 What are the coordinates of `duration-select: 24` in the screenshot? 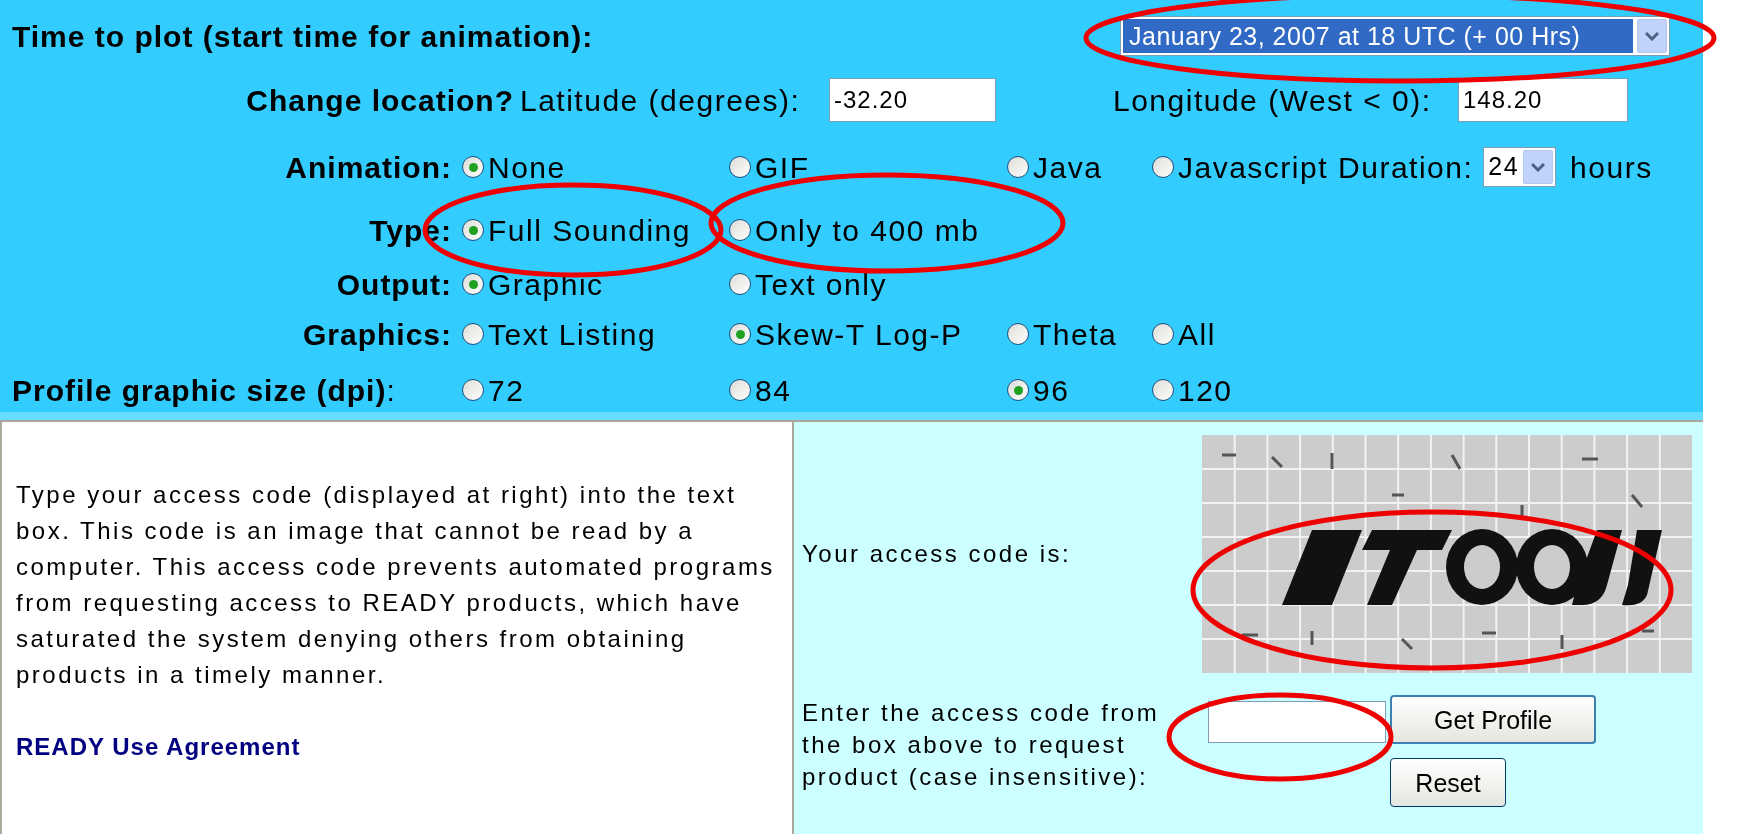 It's located at (1520, 167).